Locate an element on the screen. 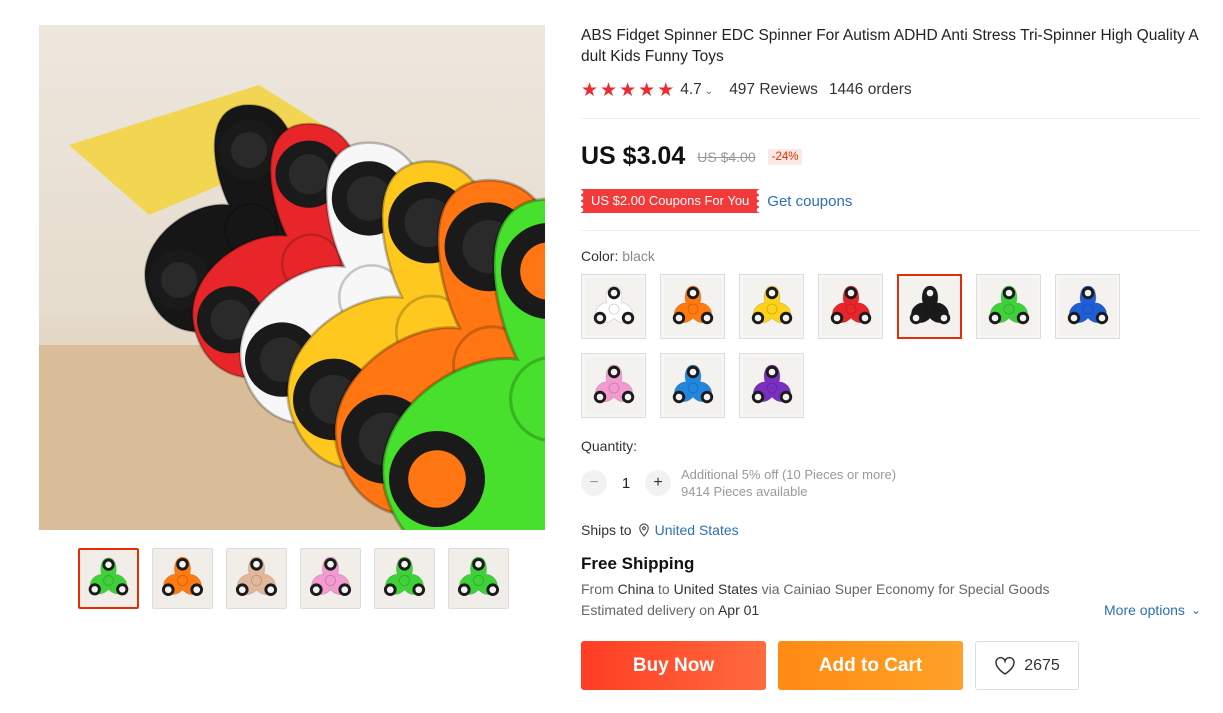 This screenshot has height=713, width=1223. heart-icon is located at coordinates (1005, 665).